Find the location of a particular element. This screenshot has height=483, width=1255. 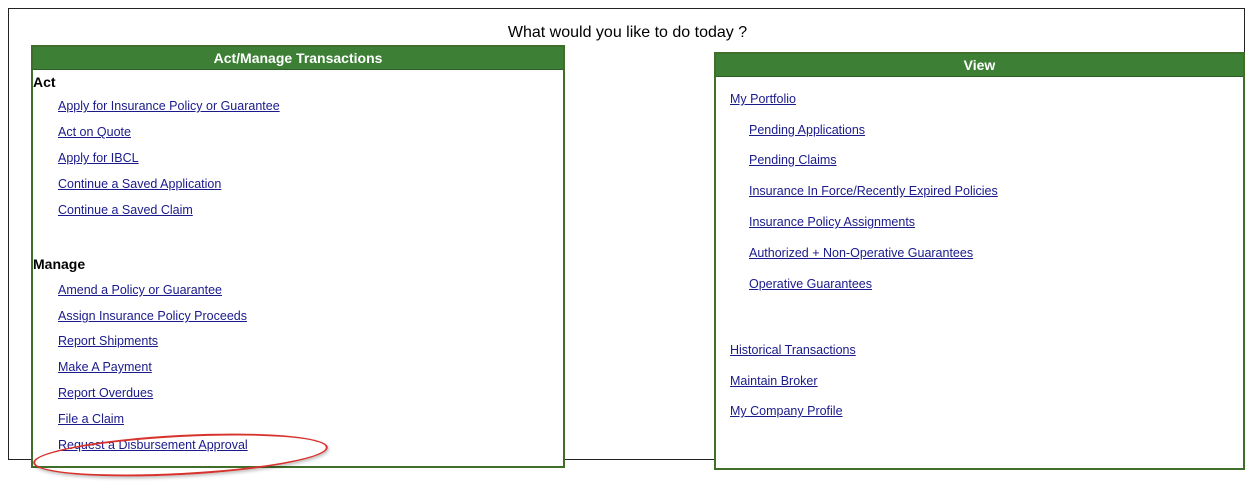

link-maintain-broker: Maintain Broker is located at coordinates (774, 381).